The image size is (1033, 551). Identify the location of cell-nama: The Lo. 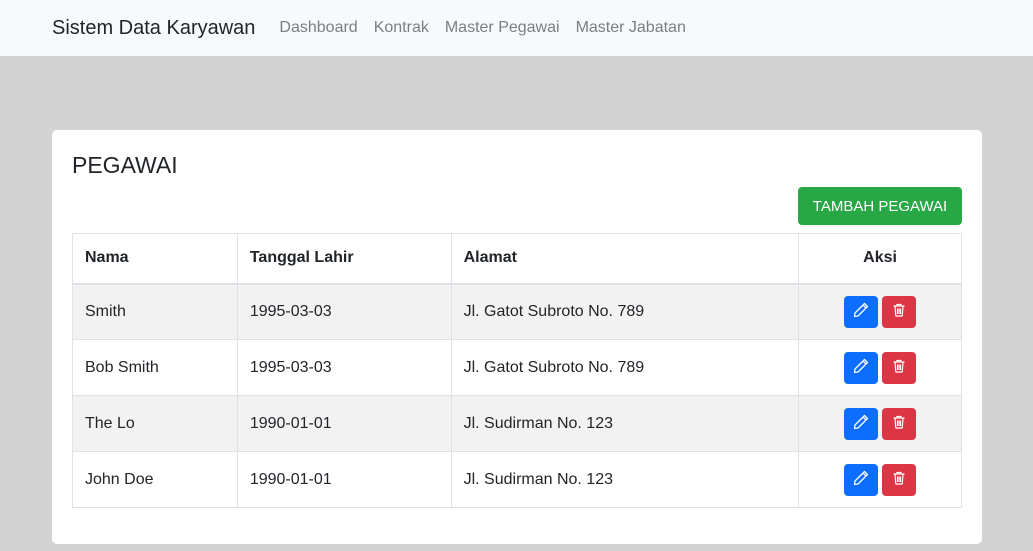
(155, 423).